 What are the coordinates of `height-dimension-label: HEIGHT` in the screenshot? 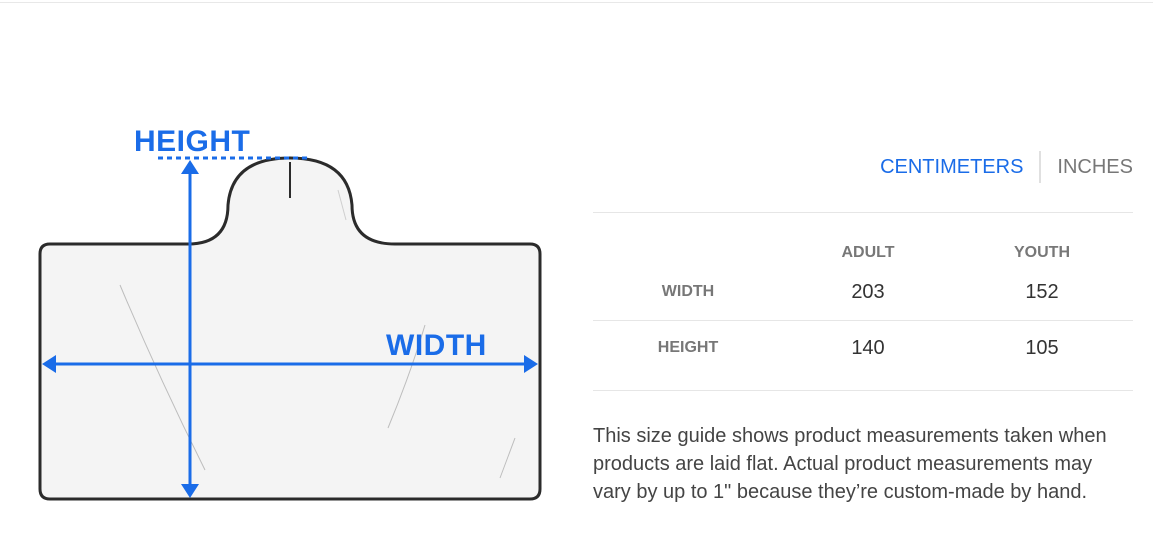 It's located at (192, 141).